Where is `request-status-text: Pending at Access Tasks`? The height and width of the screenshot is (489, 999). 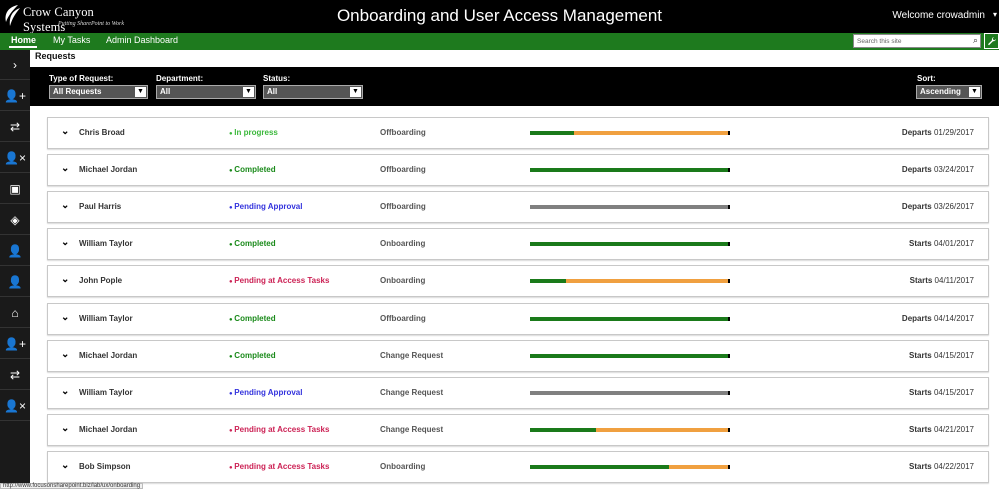
request-status-text: Pending at Access Tasks is located at coordinates (282, 466).